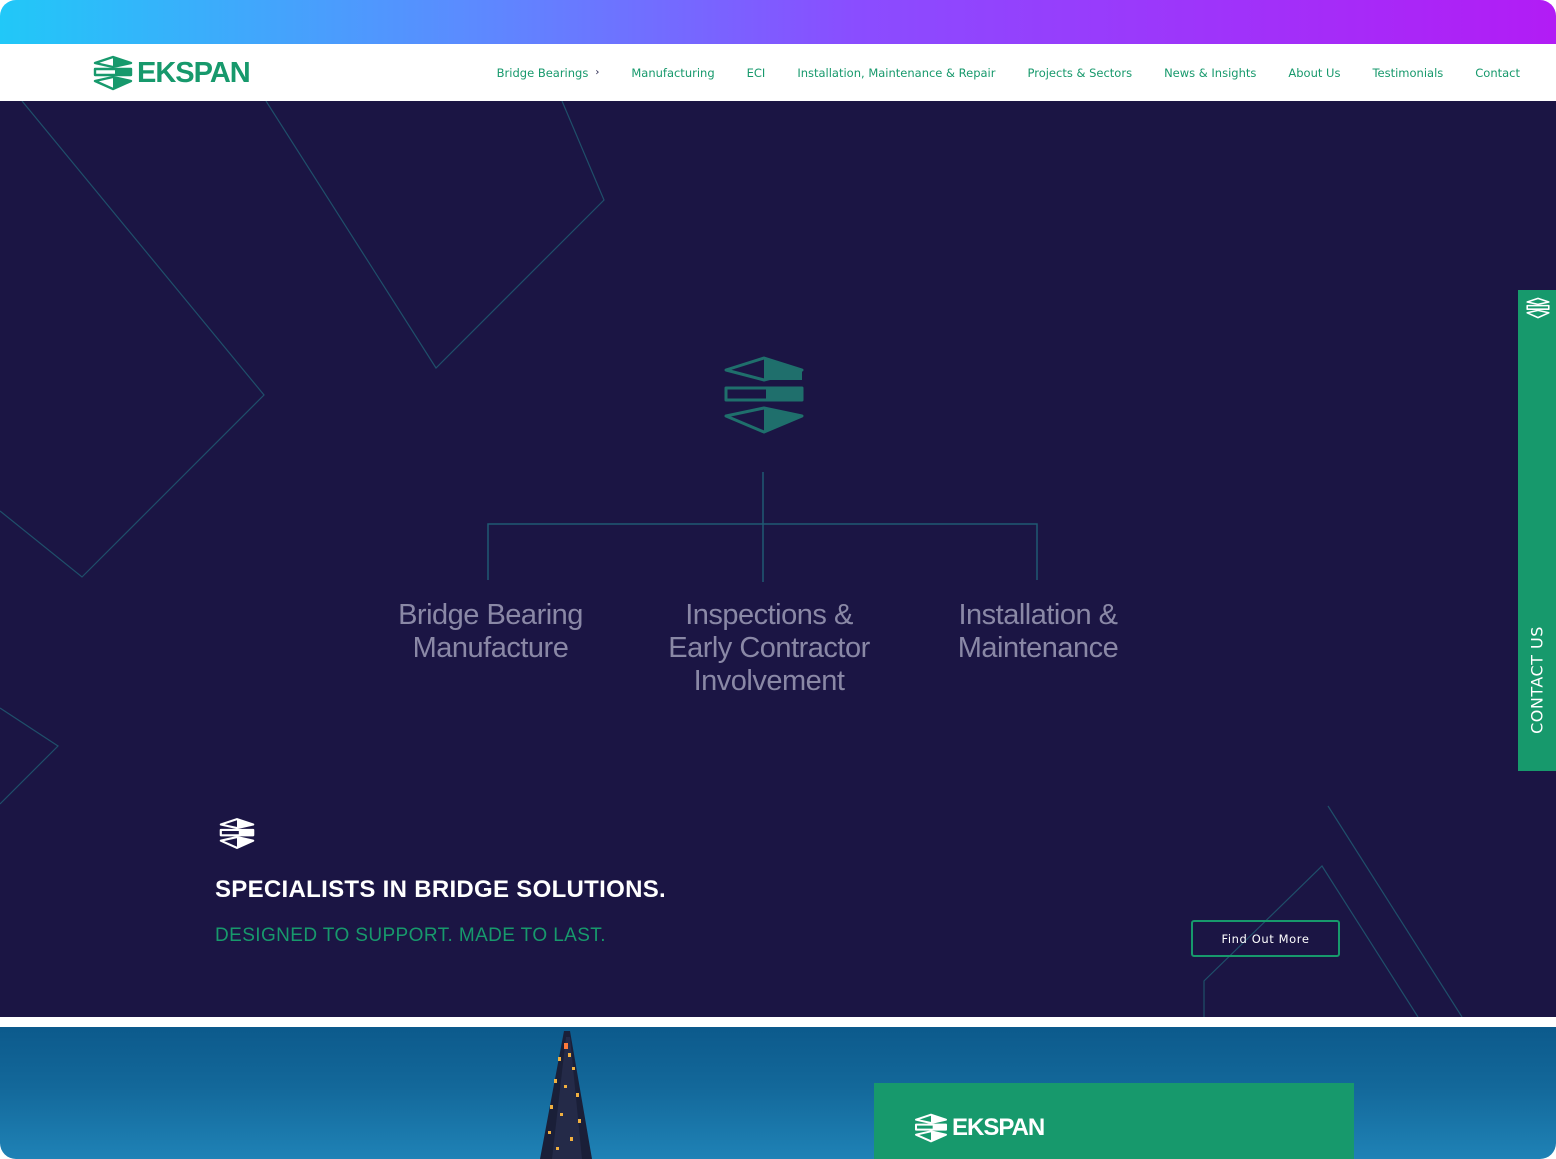 The image size is (1556, 1159). What do you see at coordinates (410, 935) in the screenshot?
I see `hero-subtitle: DESIGNED TO SUPPORT. MADE TO LAST.` at bounding box center [410, 935].